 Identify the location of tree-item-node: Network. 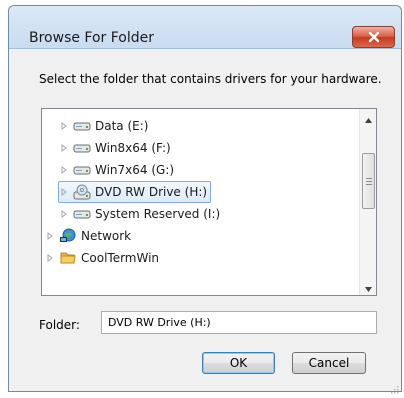
(89, 236).